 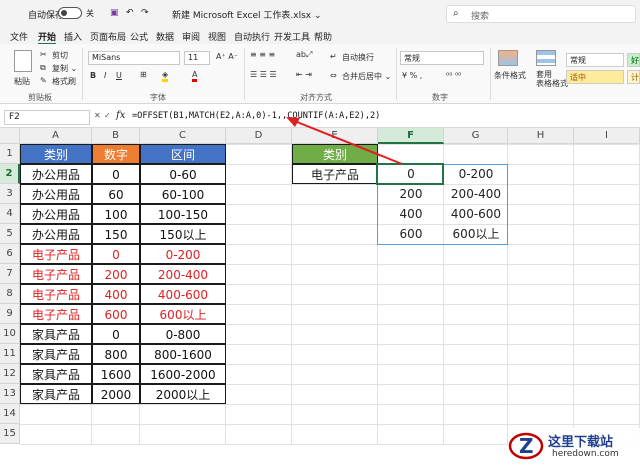 I want to click on row-header-15: 15, so click(x=10, y=434).